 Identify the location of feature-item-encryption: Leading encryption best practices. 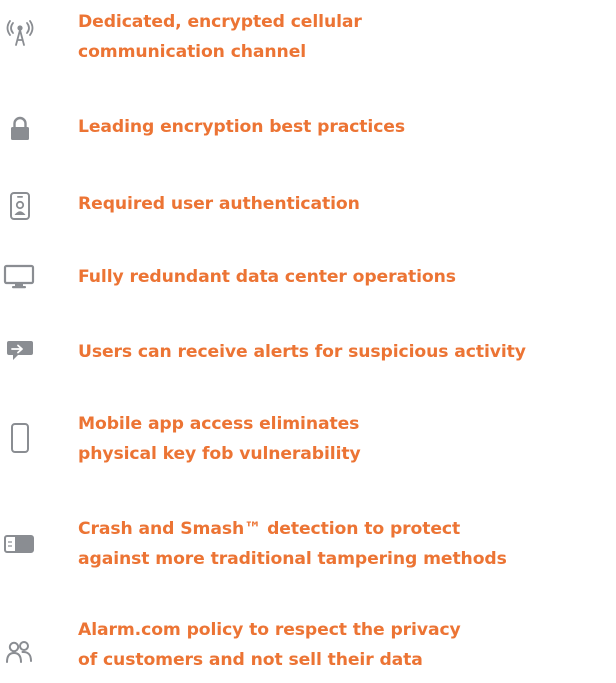
(308, 128).